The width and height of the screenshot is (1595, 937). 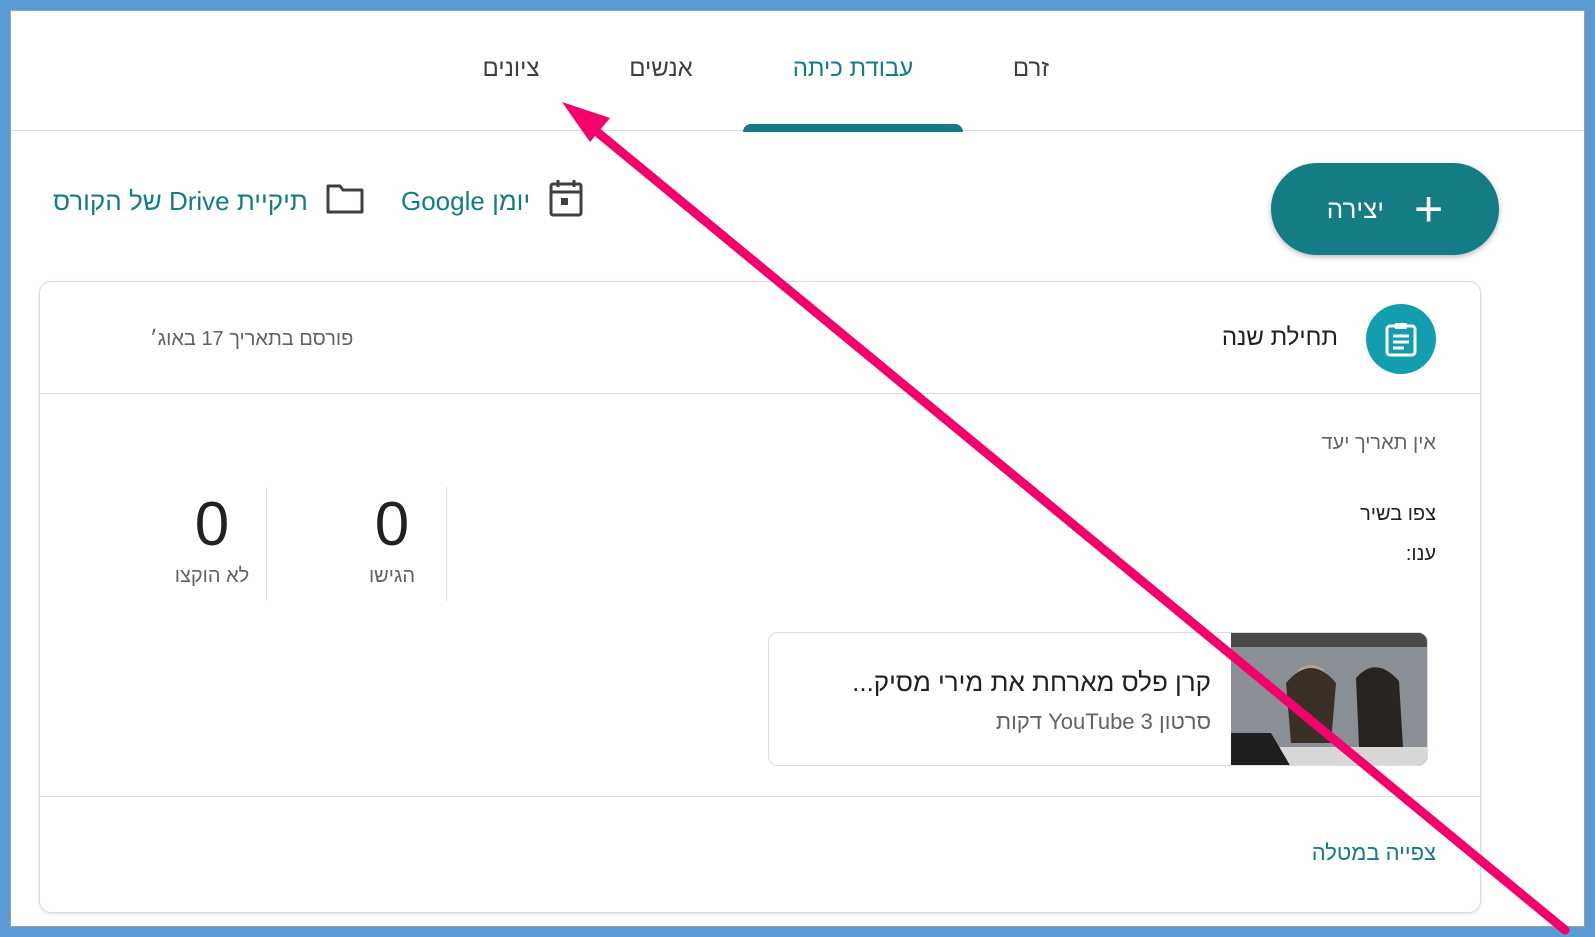 What do you see at coordinates (392, 524) in the screenshot?
I see `turned-in-count: 0` at bounding box center [392, 524].